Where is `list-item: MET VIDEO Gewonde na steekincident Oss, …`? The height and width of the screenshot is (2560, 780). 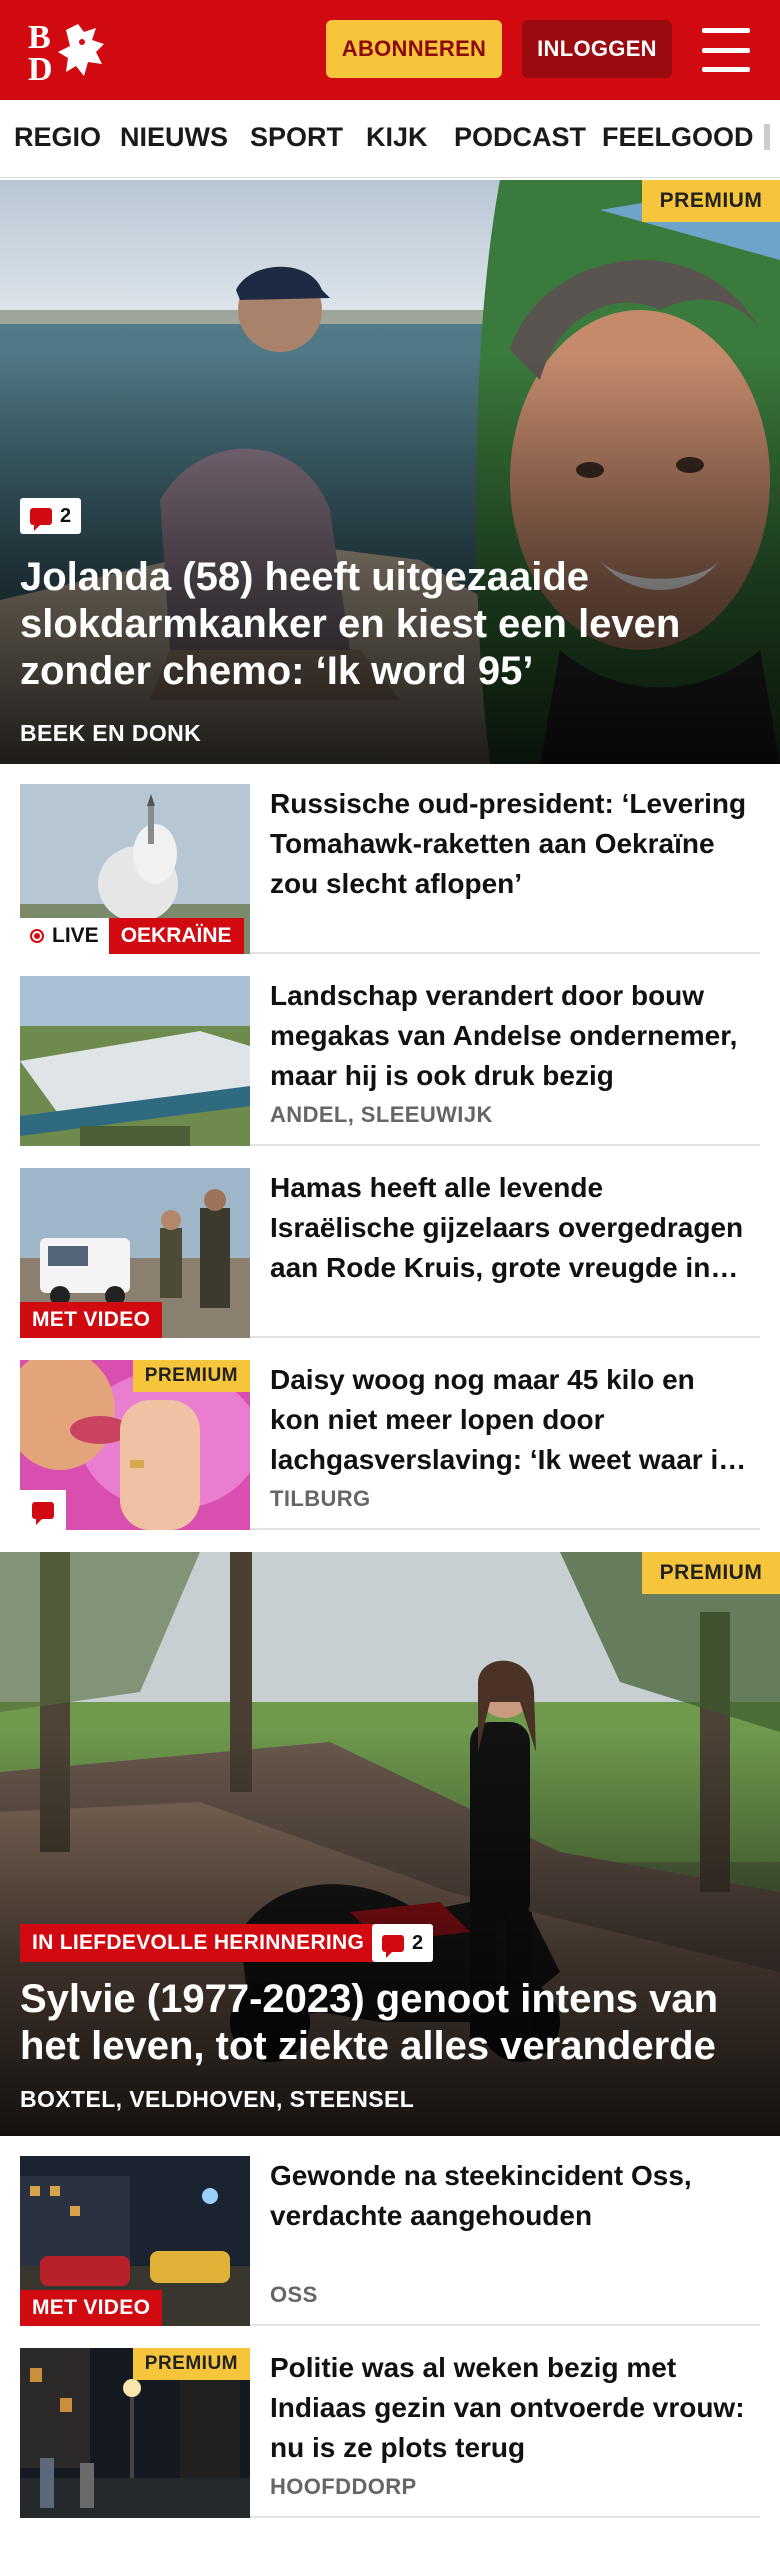 list-item: MET VIDEO Gewonde na steekincident Oss, … is located at coordinates (390, 2231).